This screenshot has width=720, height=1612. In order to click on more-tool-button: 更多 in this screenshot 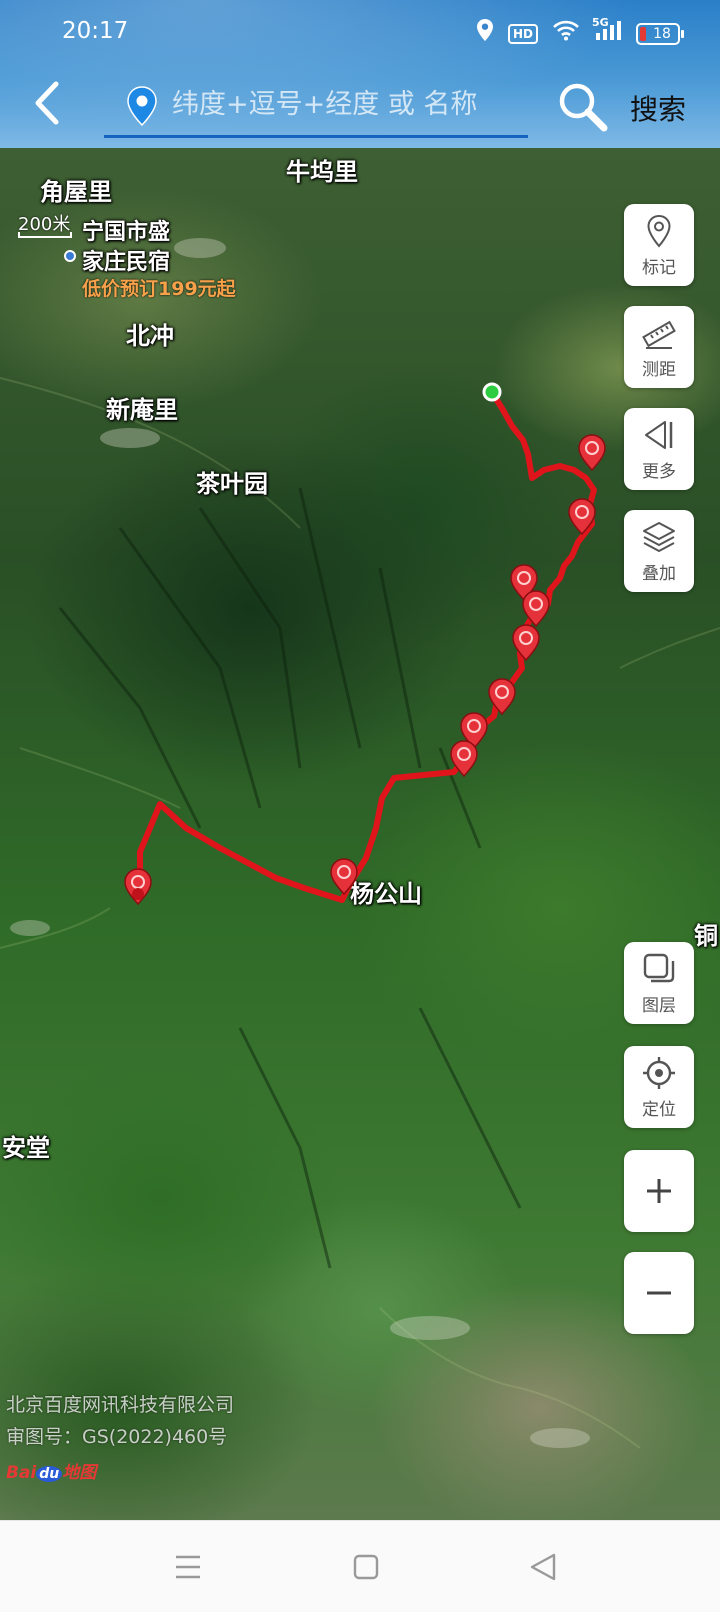, I will do `click(659, 449)`.